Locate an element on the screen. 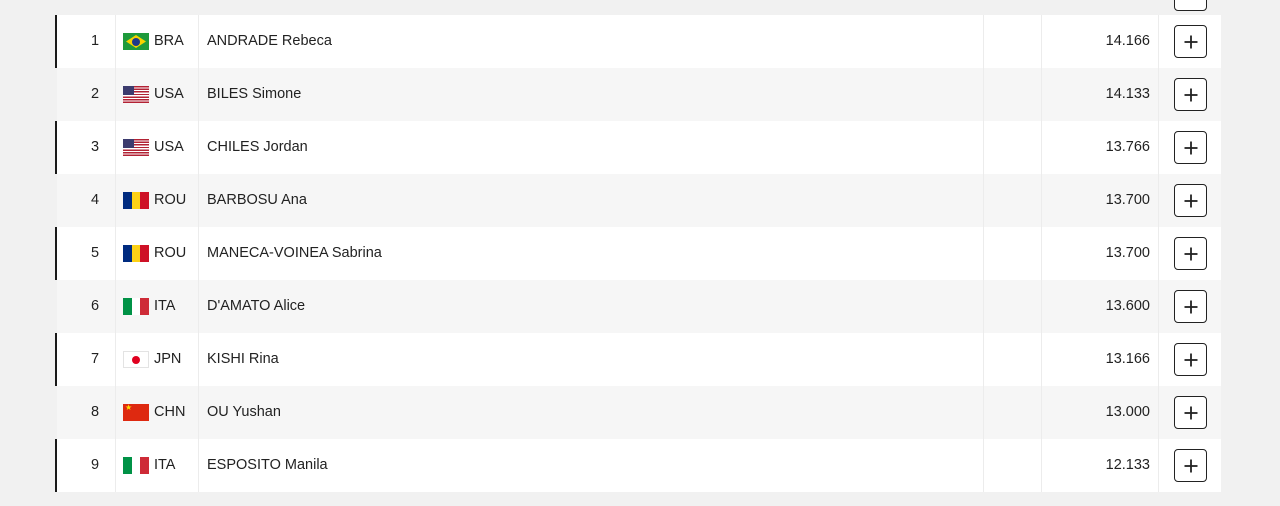  score-cell: 13.600 is located at coordinates (1127, 306).